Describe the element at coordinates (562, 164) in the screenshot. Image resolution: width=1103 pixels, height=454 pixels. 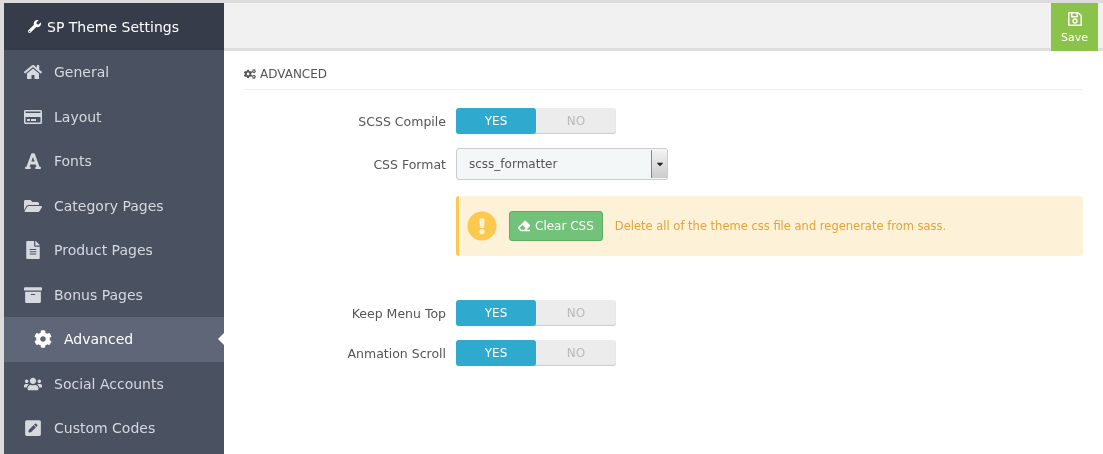
I see `format-select: scss_formatter` at that location.